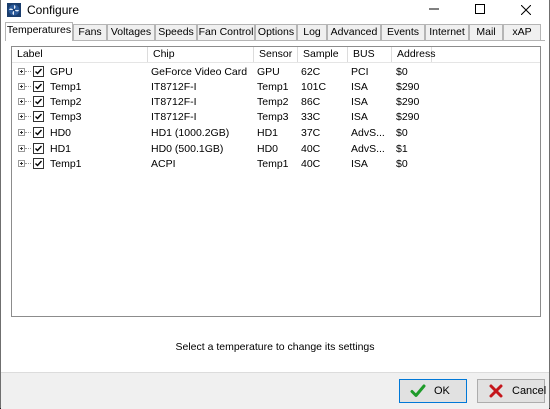  What do you see at coordinates (402, 149) in the screenshot?
I see `cell-address: $1` at bounding box center [402, 149].